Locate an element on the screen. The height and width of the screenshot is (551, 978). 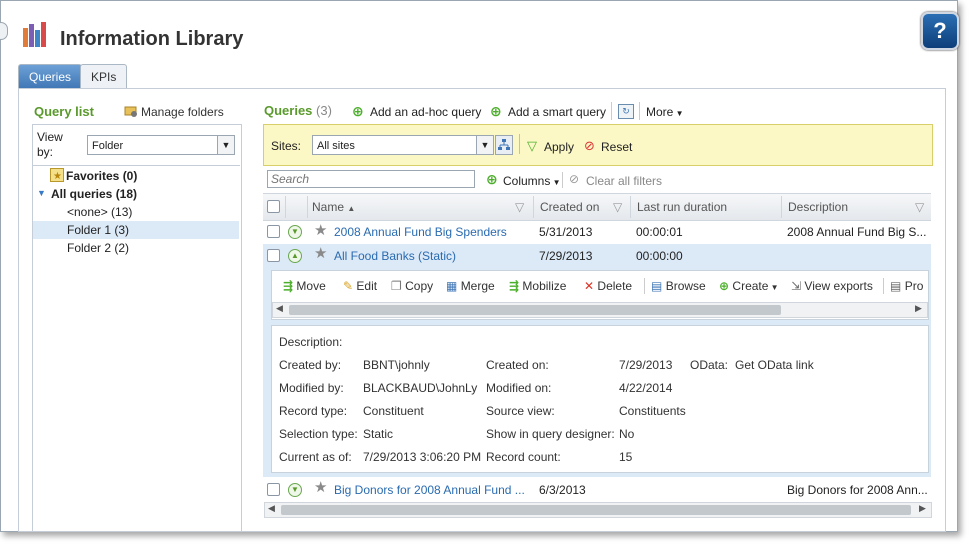
copy-button: ❐ Copy is located at coordinates (412, 286).